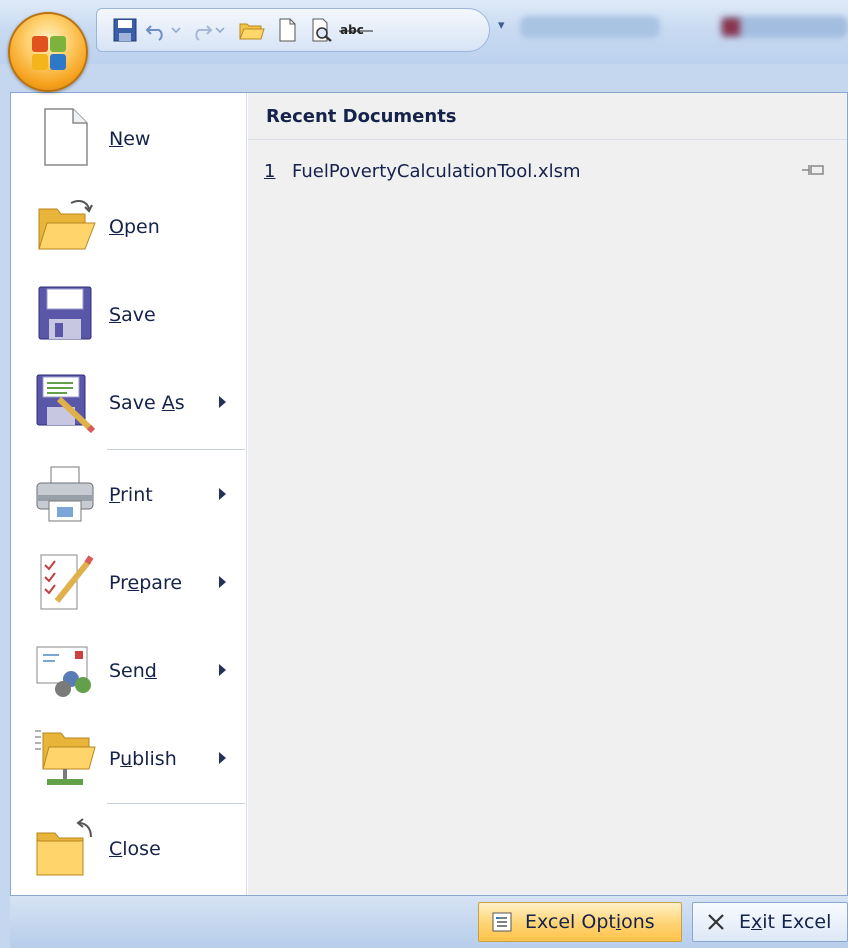  I want to click on menu-item-prepare: Prepare, so click(128, 582).